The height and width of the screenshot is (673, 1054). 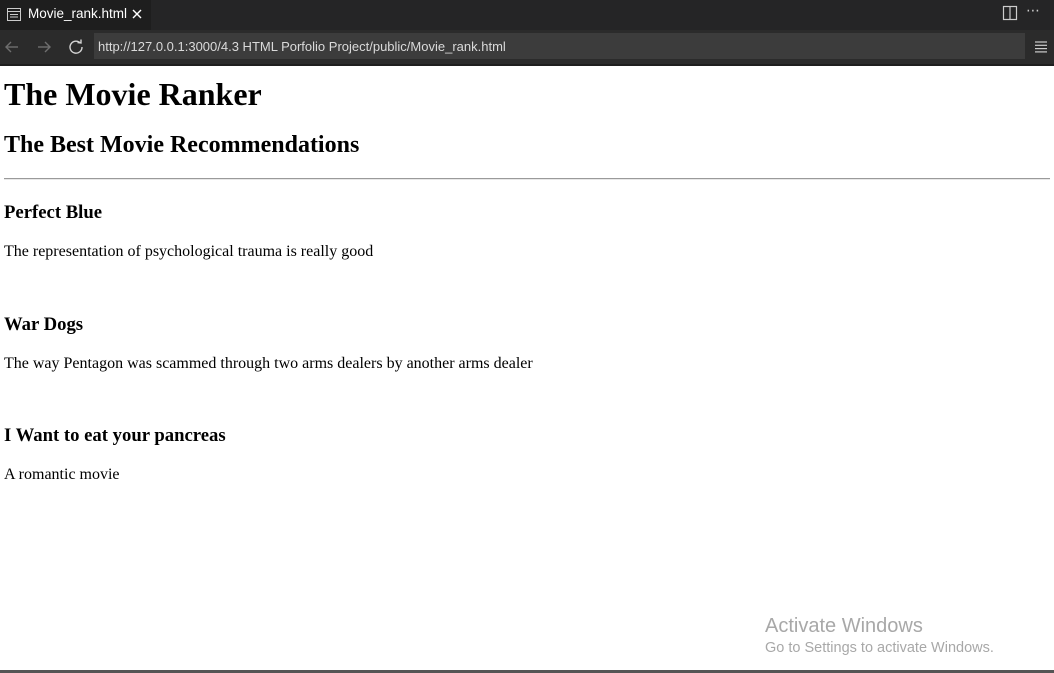 What do you see at coordinates (133, 94) in the screenshot?
I see `page-title: The Movie Ranker` at bounding box center [133, 94].